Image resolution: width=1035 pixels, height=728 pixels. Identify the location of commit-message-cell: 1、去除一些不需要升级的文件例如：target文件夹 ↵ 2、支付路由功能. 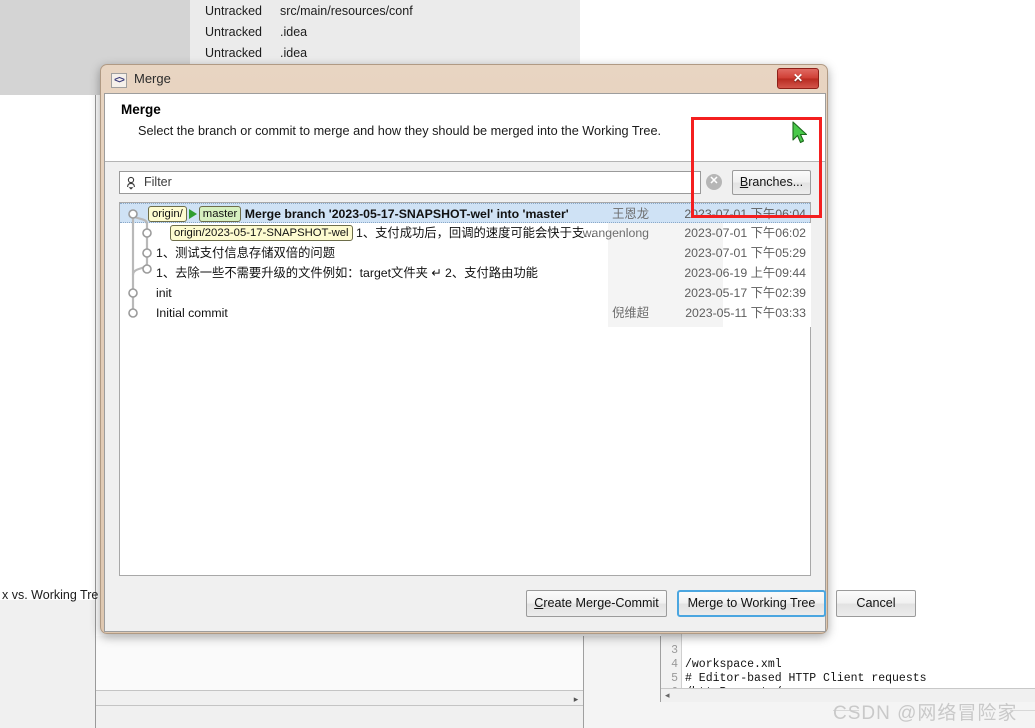
(347, 273).